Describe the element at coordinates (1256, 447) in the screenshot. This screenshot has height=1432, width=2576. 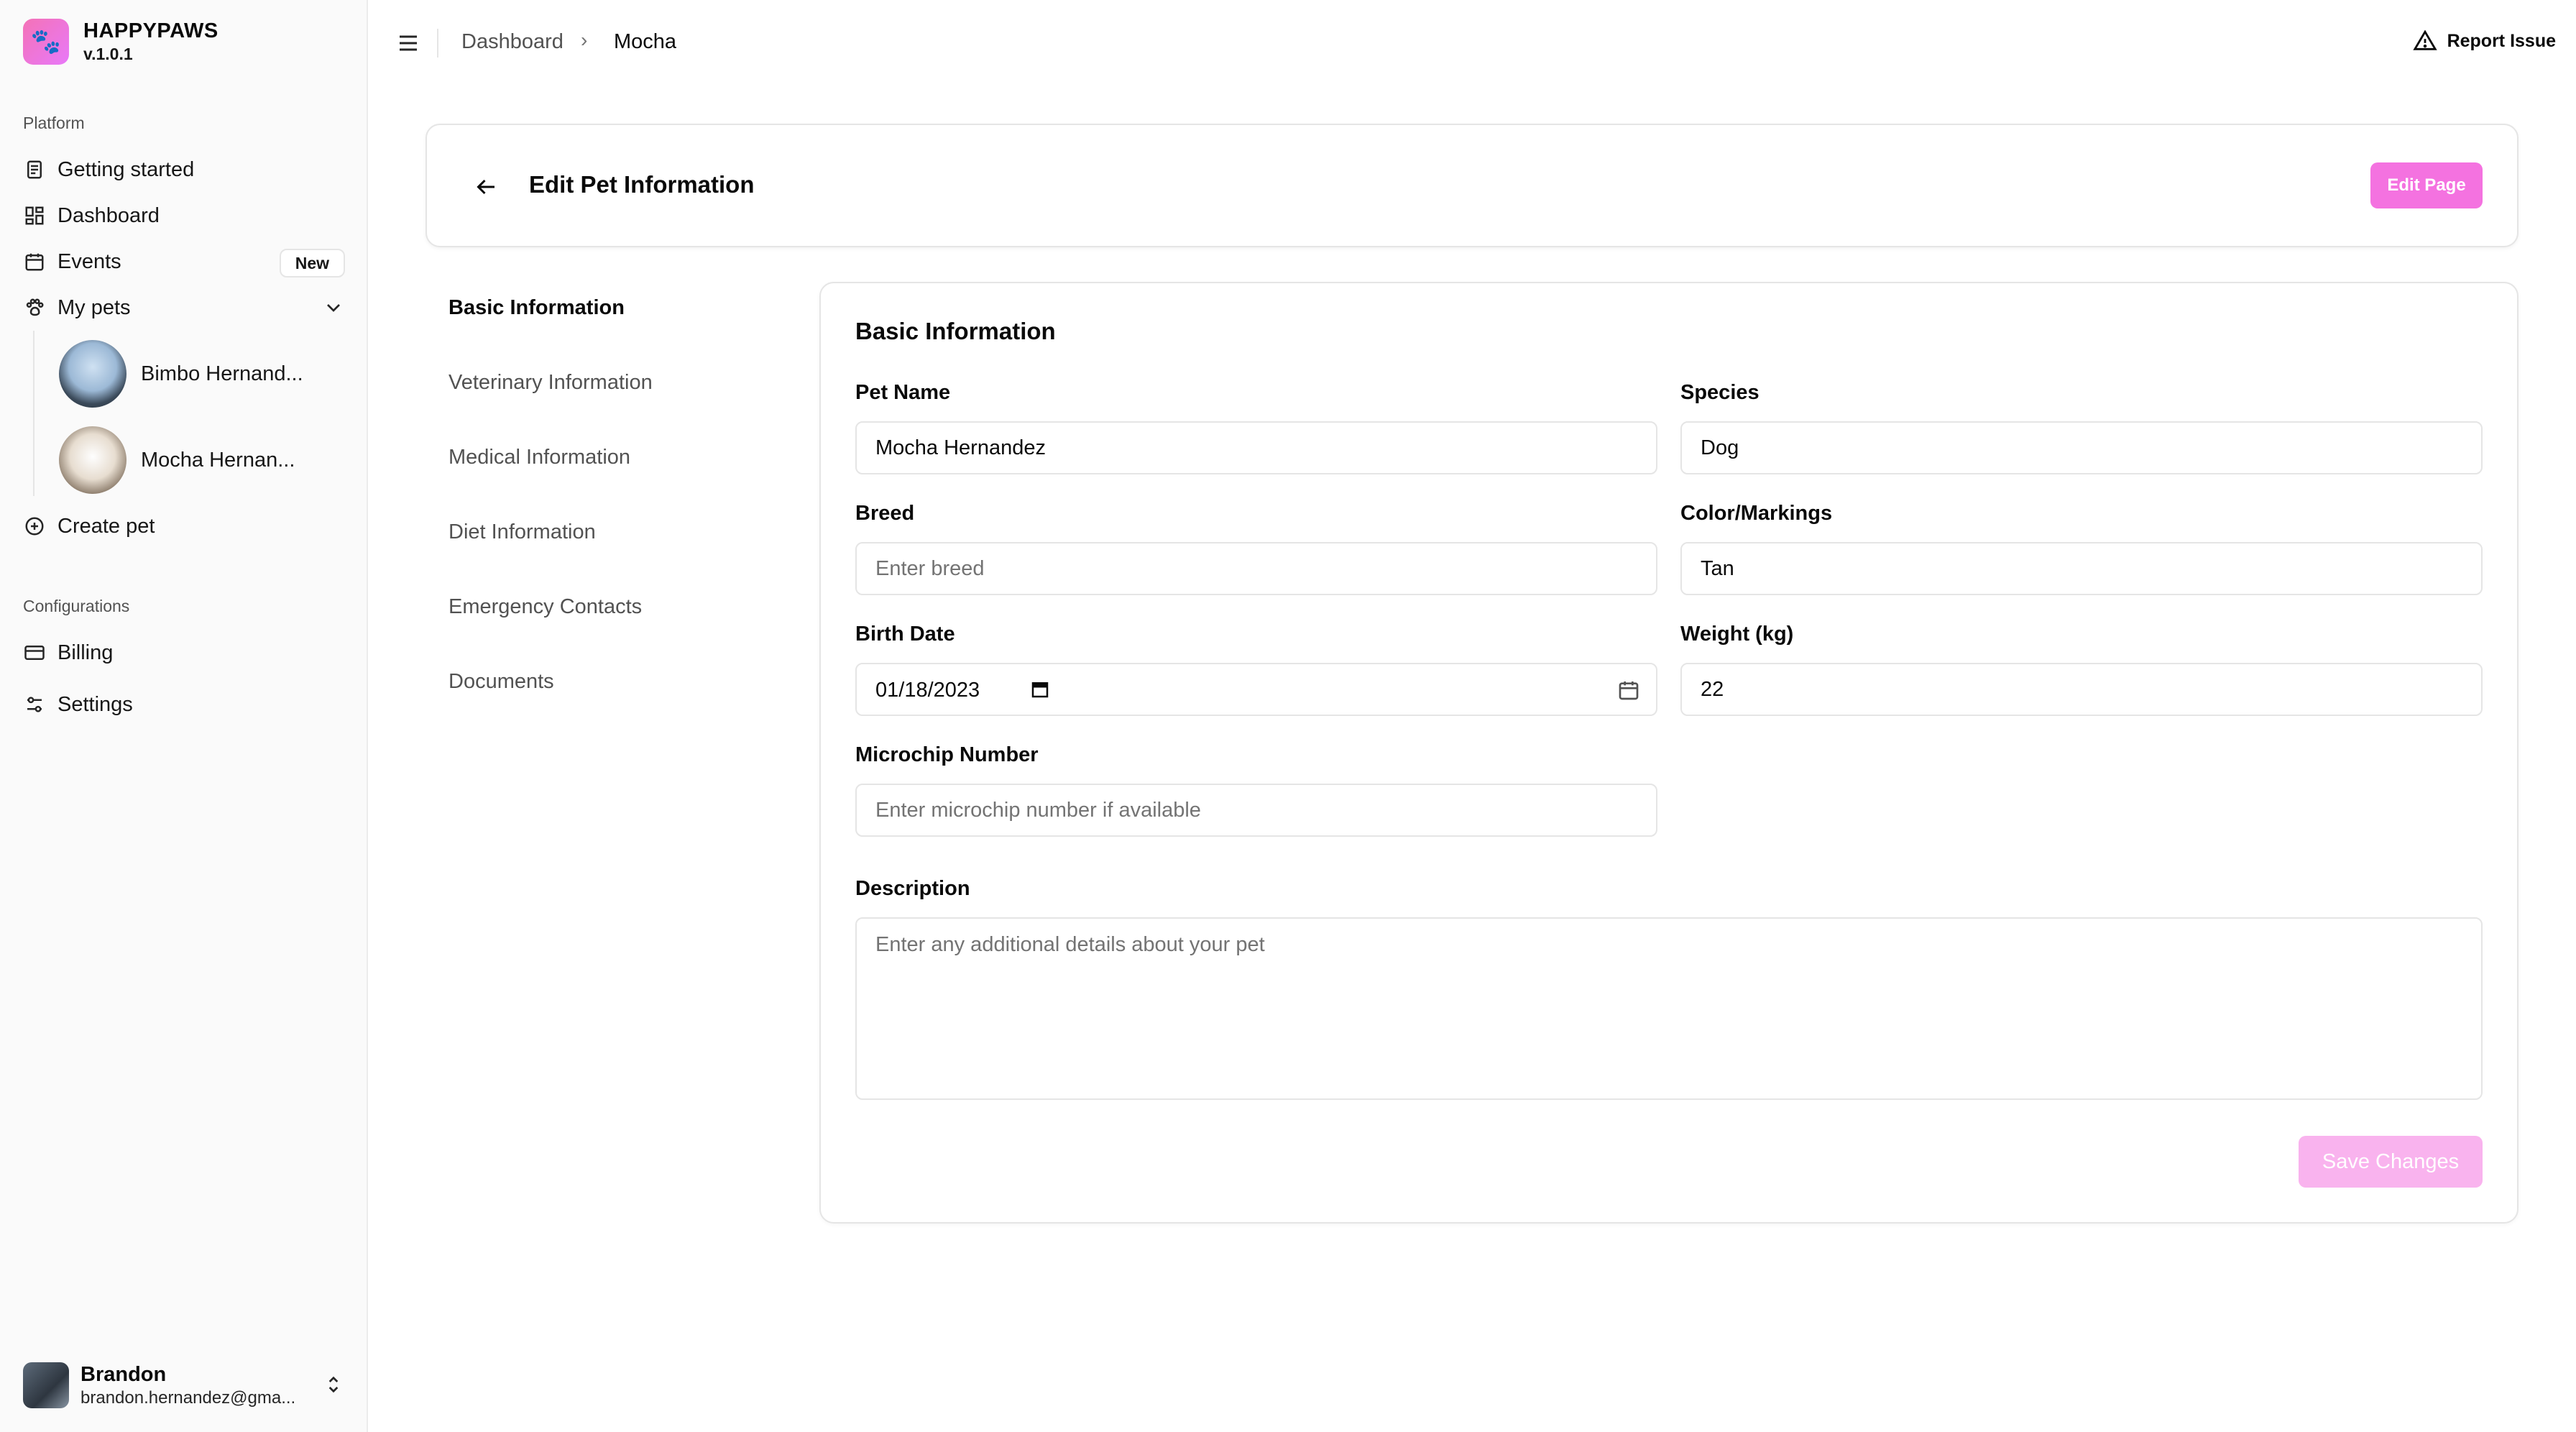
I see `pet-name-input` at that location.